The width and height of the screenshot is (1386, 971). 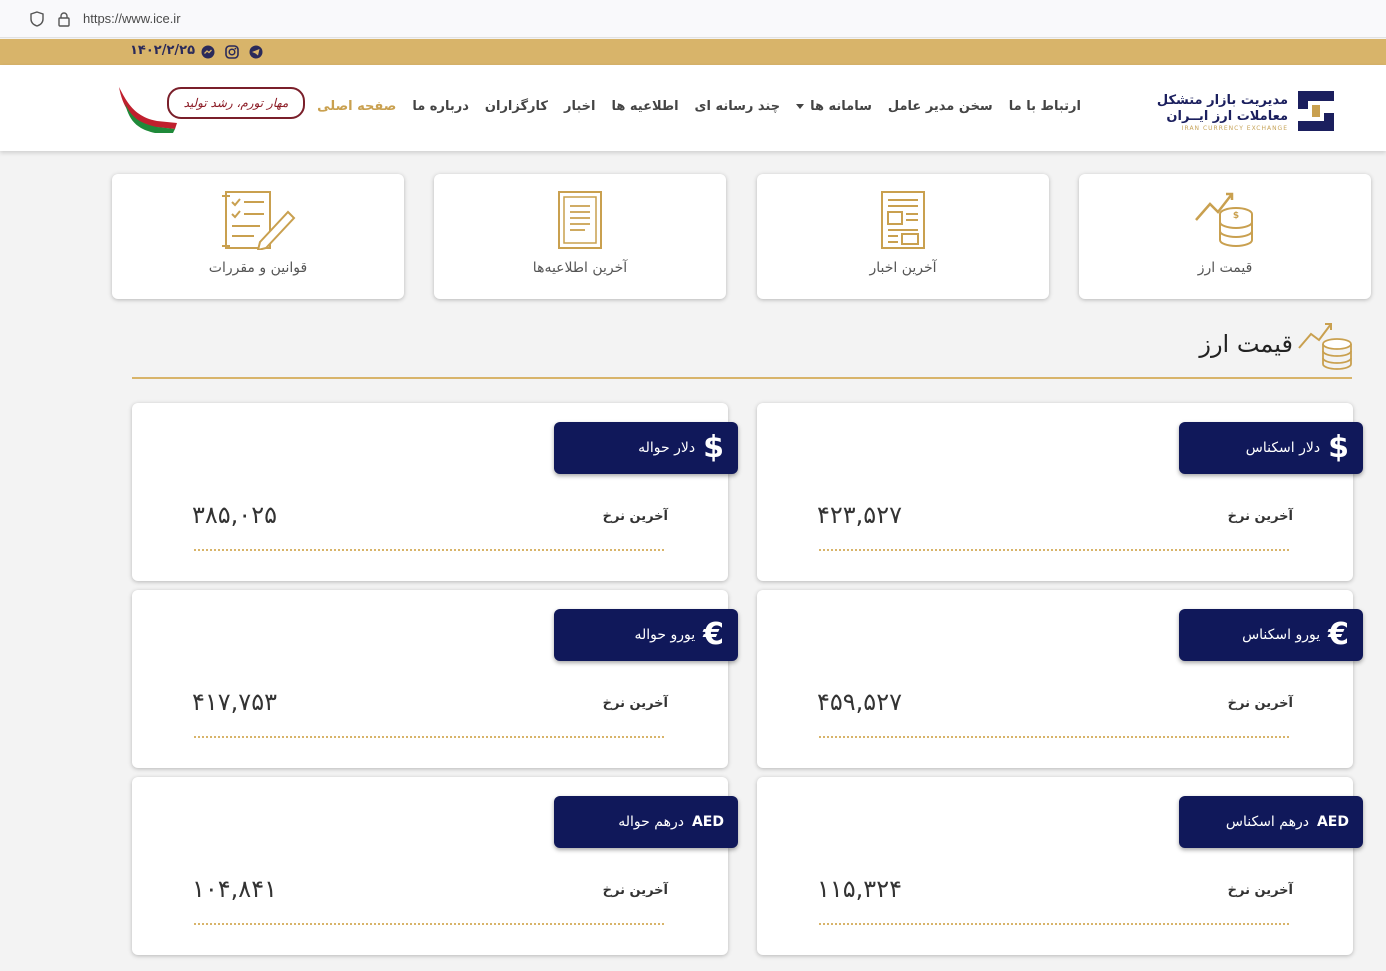 What do you see at coordinates (1234, 128) in the screenshot?
I see `brand-line-3: IRAN CURRENCY EXCHANGE` at bounding box center [1234, 128].